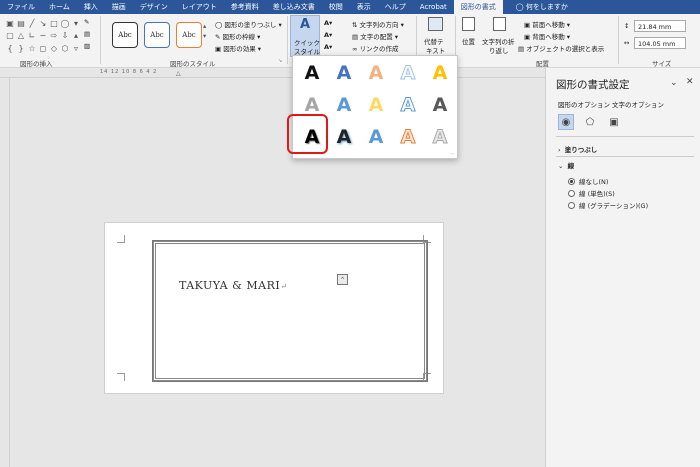  Describe the element at coordinates (452, 154) in the screenshot. I see `gallery-resize-icon: ⋯` at that location.